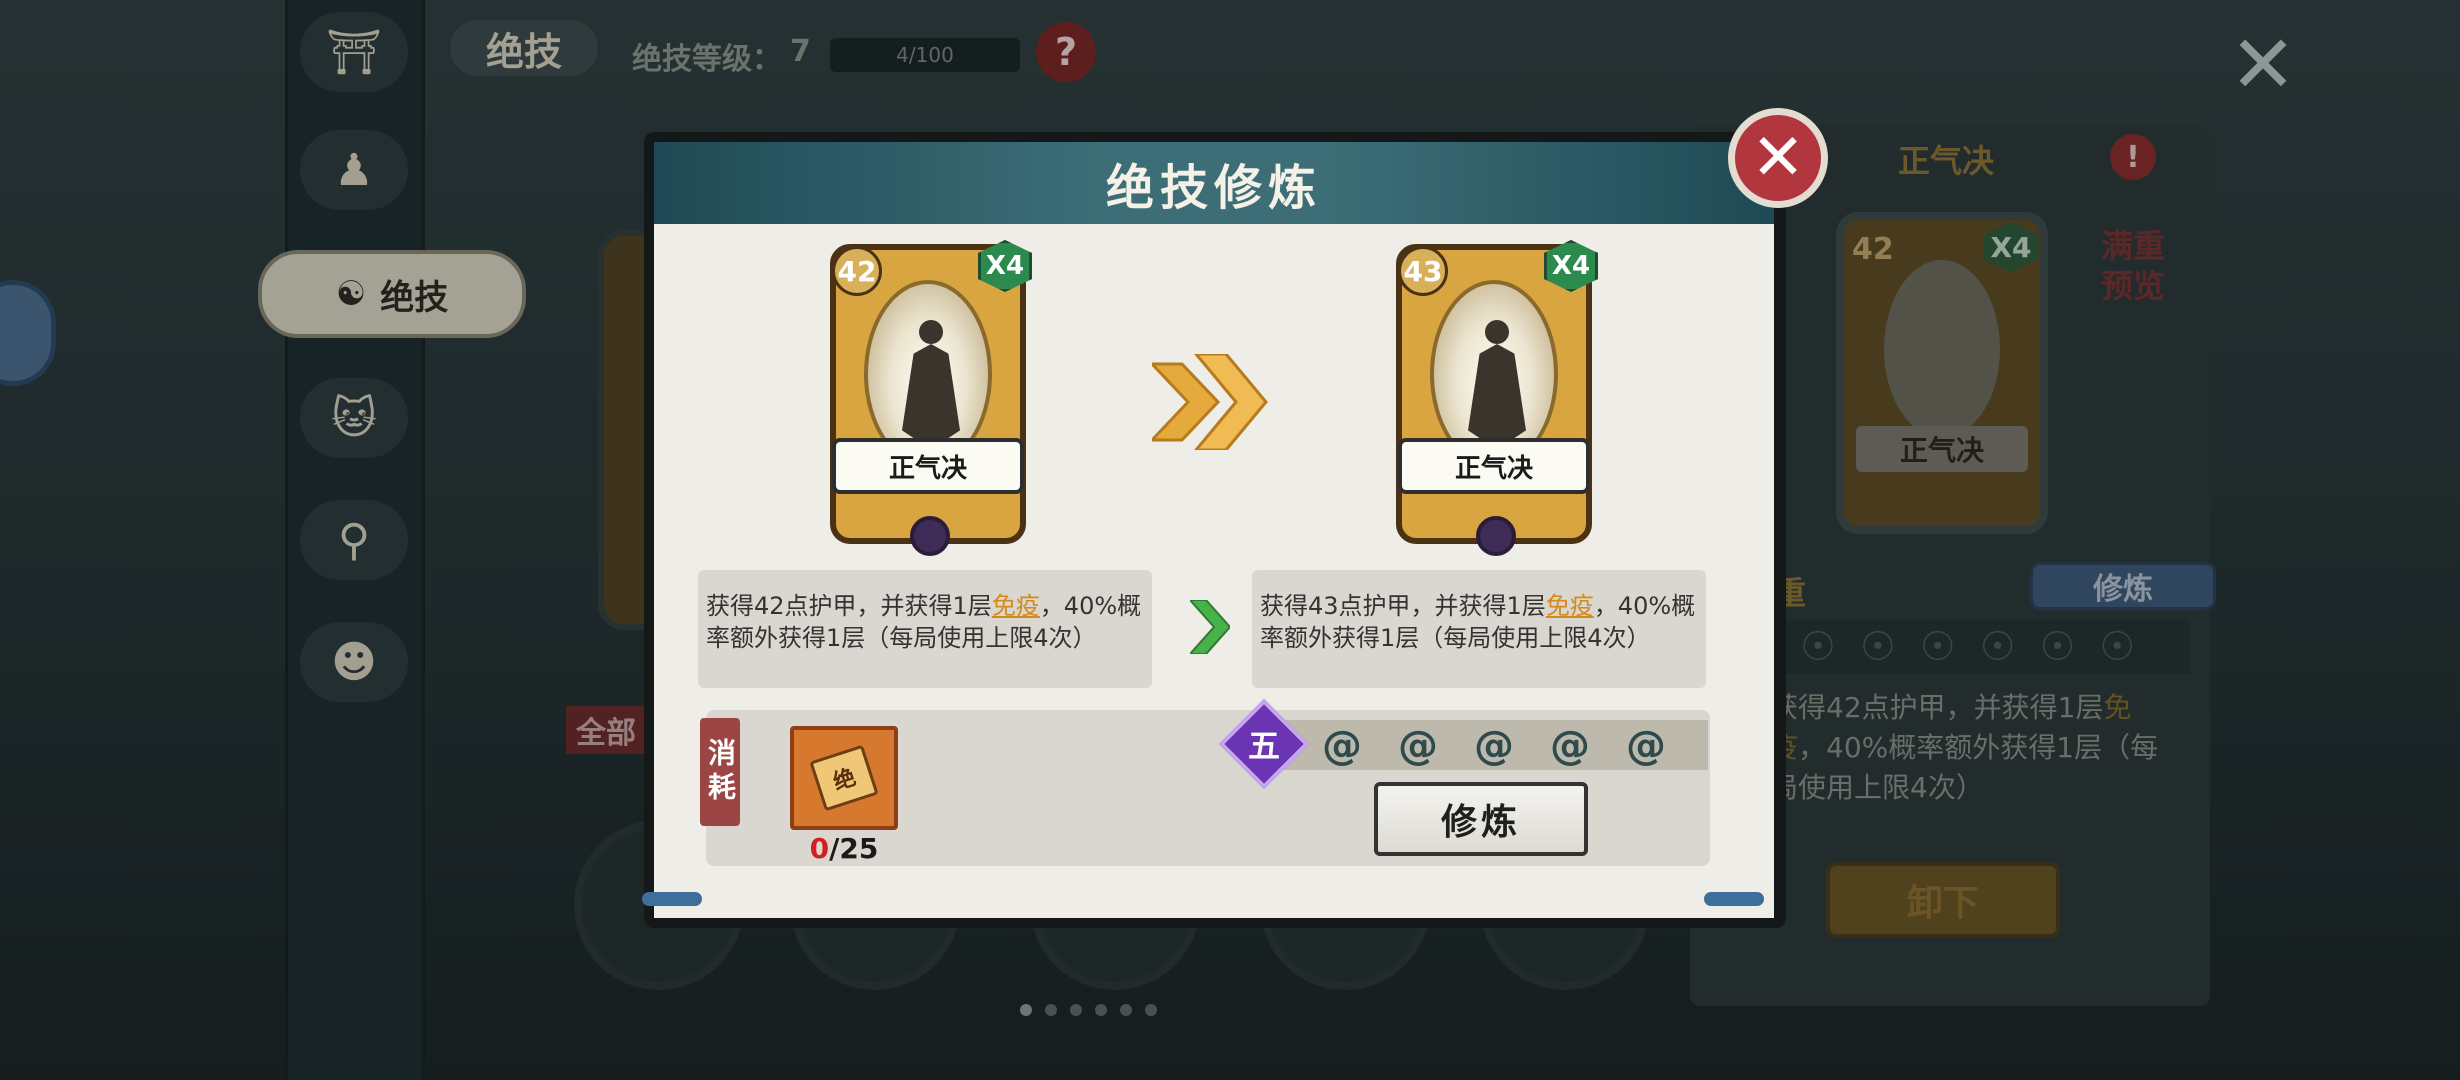 Image resolution: width=2460 pixels, height=1080 pixels. Describe the element at coordinates (844, 848) in the screenshot. I see `material-count: 0/25` at that location.